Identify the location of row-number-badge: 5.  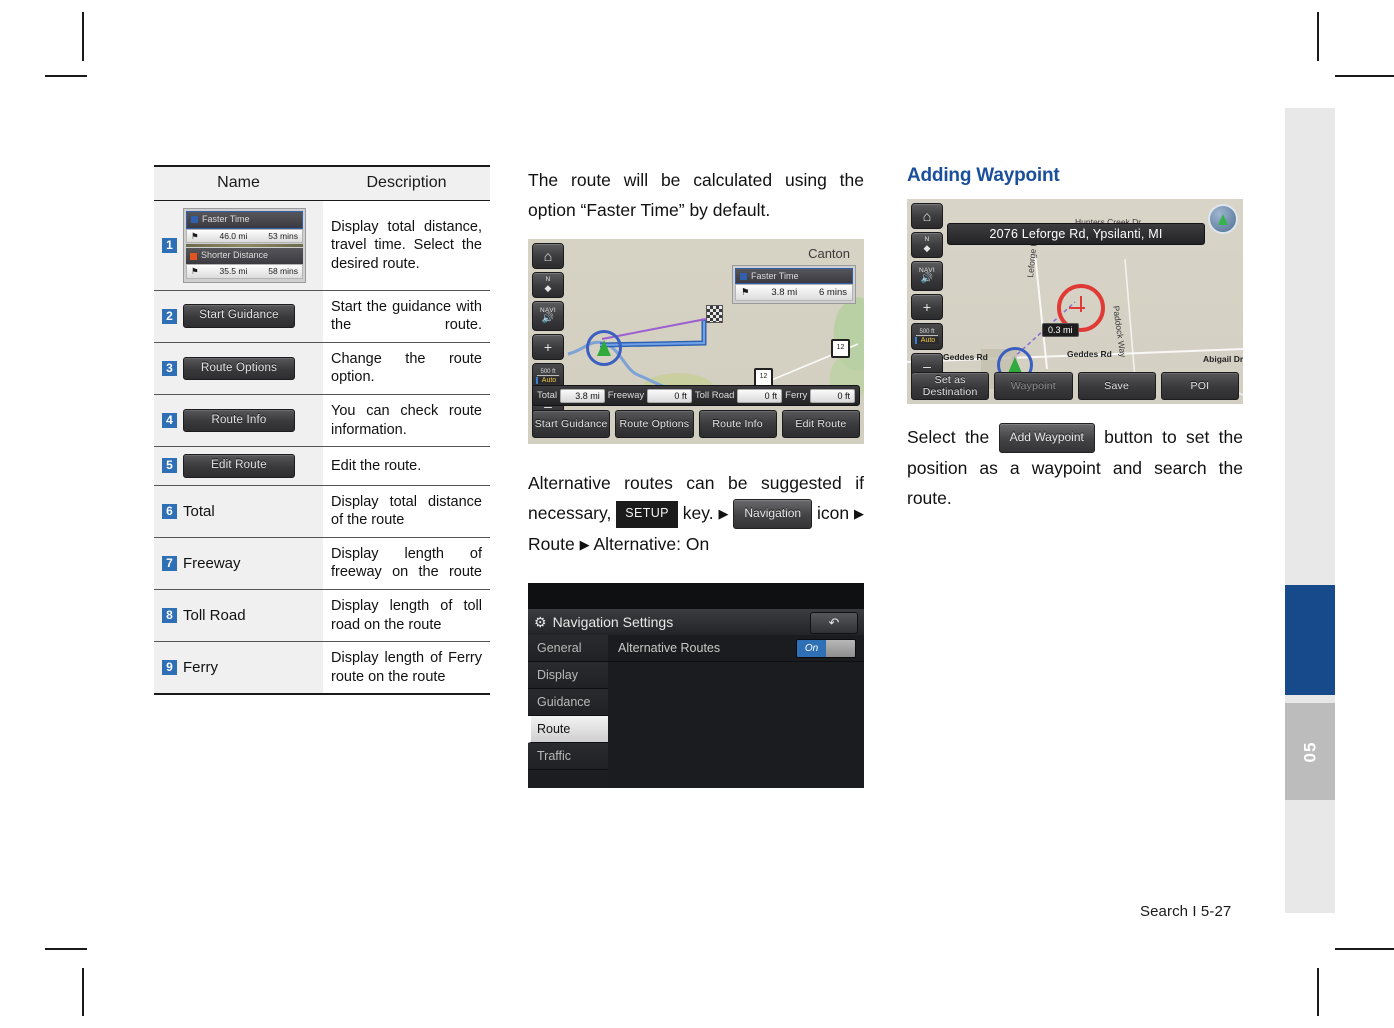
(169, 466).